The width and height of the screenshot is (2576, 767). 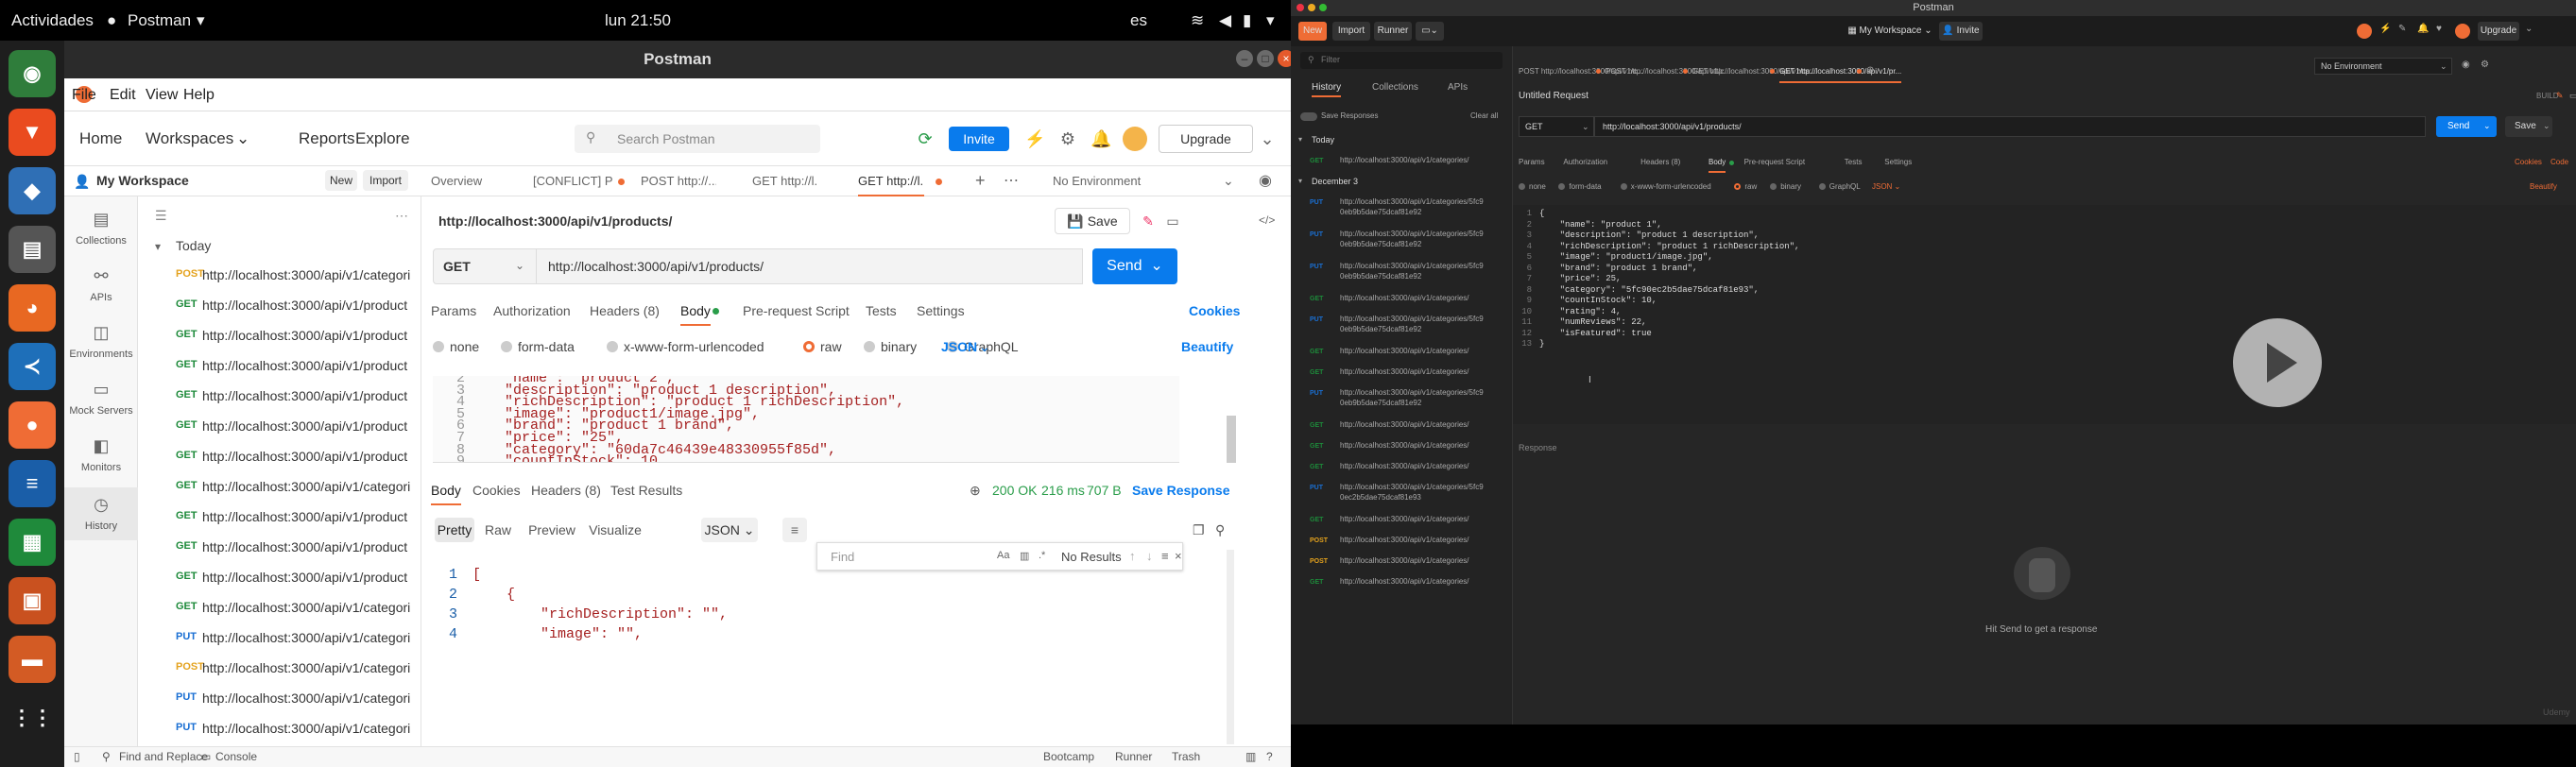 I want to click on nav-reports: Reports, so click(x=327, y=138).